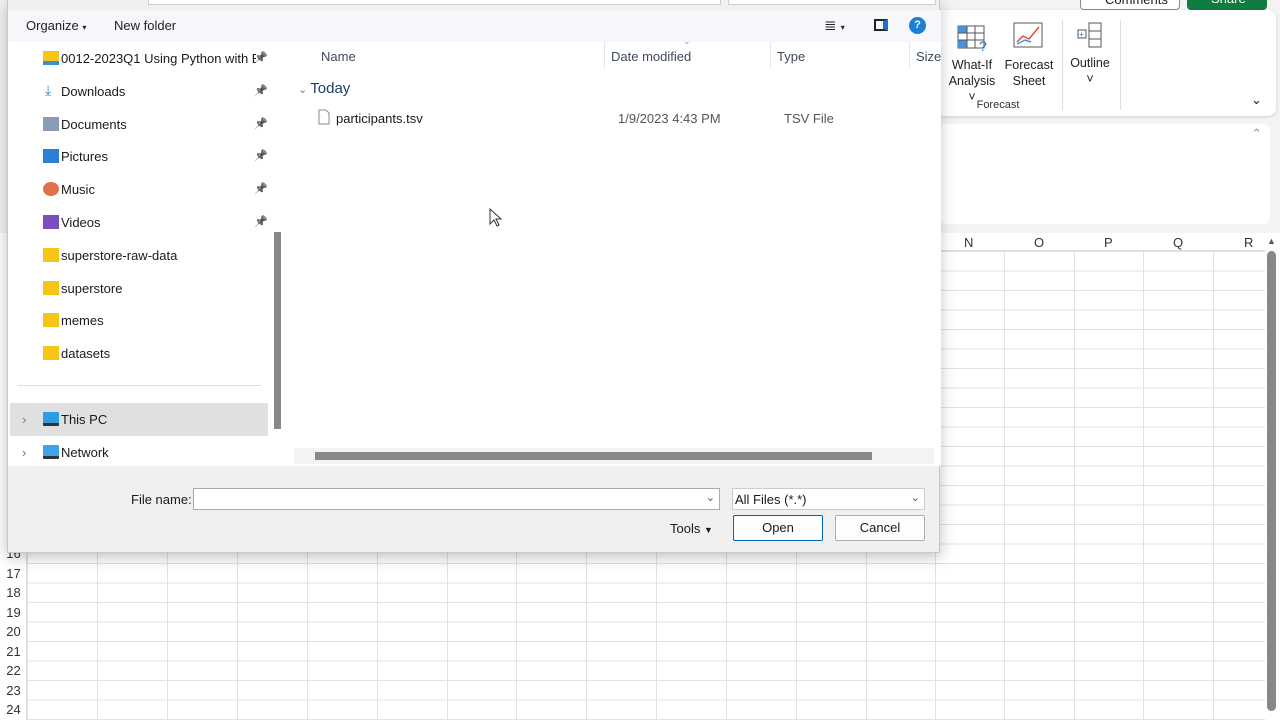 The width and height of the screenshot is (1280, 720). I want to click on outline-label: Outline, so click(1090, 63).